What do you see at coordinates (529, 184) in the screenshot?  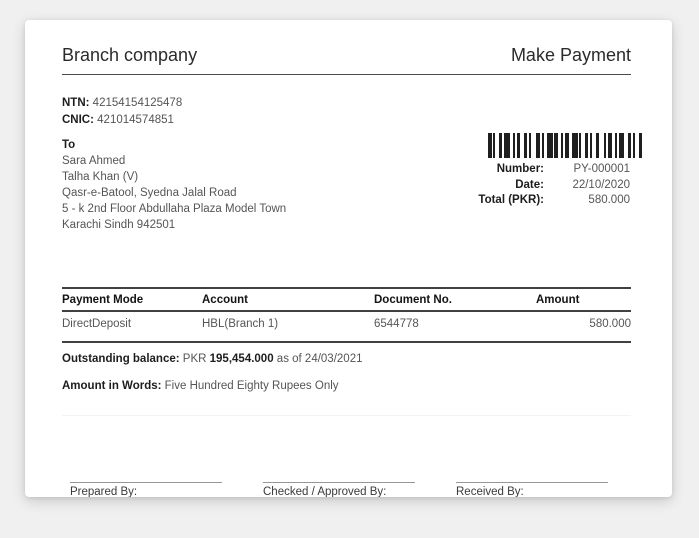 I see `date-label: Date:` at bounding box center [529, 184].